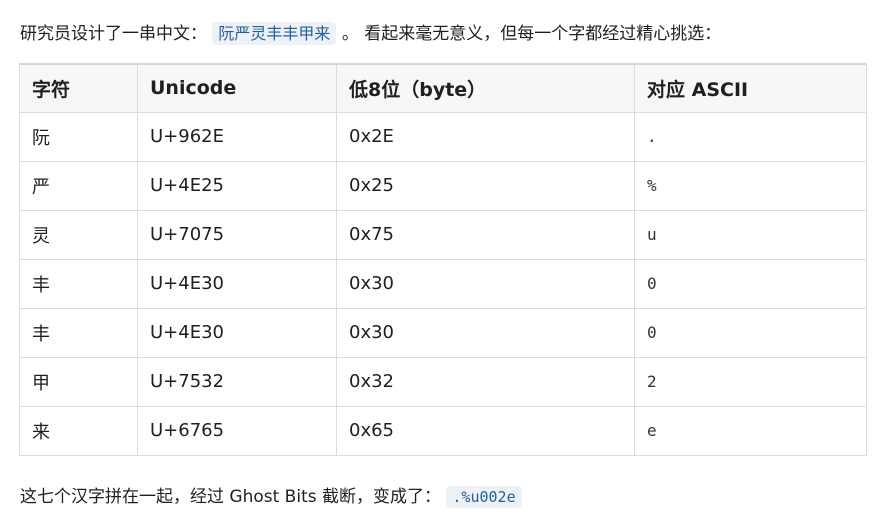 The height and width of the screenshot is (519, 884). What do you see at coordinates (78, 430) in the screenshot?
I see `cell-char: 来` at bounding box center [78, 430].